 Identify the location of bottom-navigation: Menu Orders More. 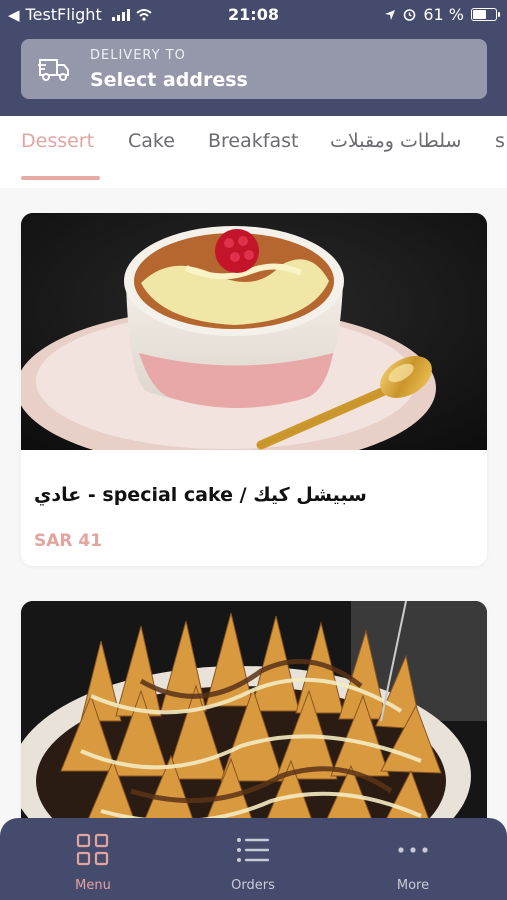
(253, 859).